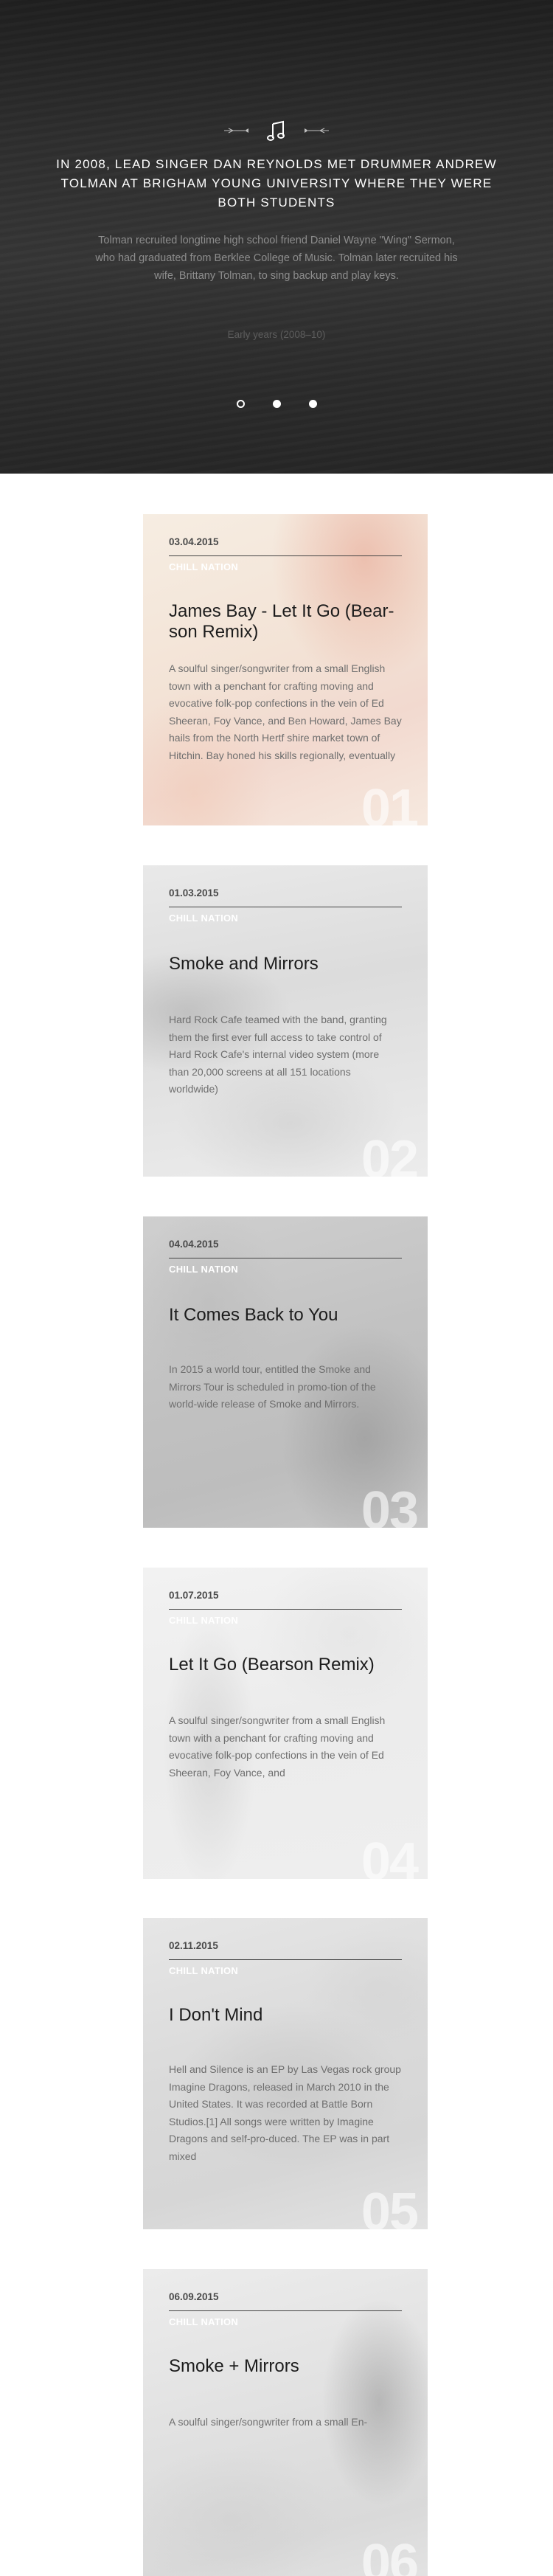 This screenshot has width=553, height=2576. I want to click on post-date: 03.04.2015, so click(194, 542).